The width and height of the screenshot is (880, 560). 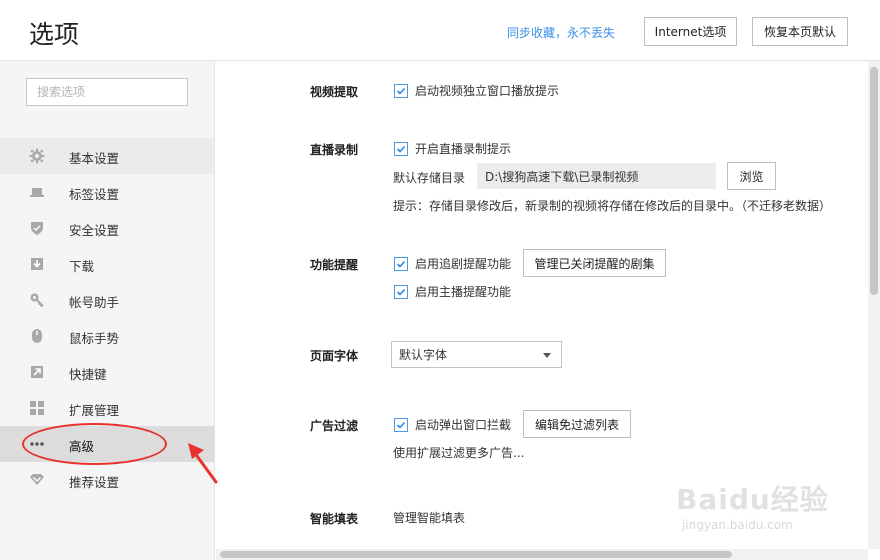 I want to click on storage-hint-text: 提示：存储目录修改后，新录制的视频将存储在修改后的目录中。（不迁移老数据）, so click(x=612, y=206).